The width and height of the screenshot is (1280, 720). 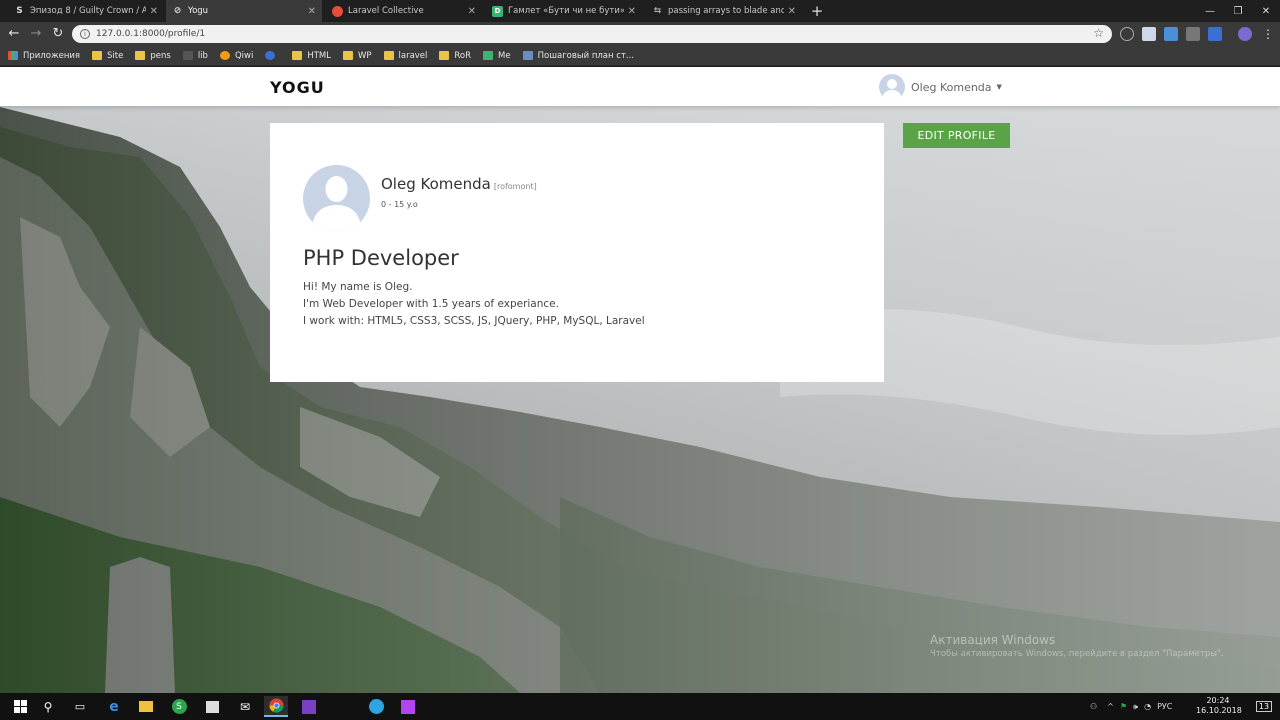 What do you see at coordinates (311, 56) in the screenshot?
I see `bookmark-folder: HTML` at bounding box center [311, 56].